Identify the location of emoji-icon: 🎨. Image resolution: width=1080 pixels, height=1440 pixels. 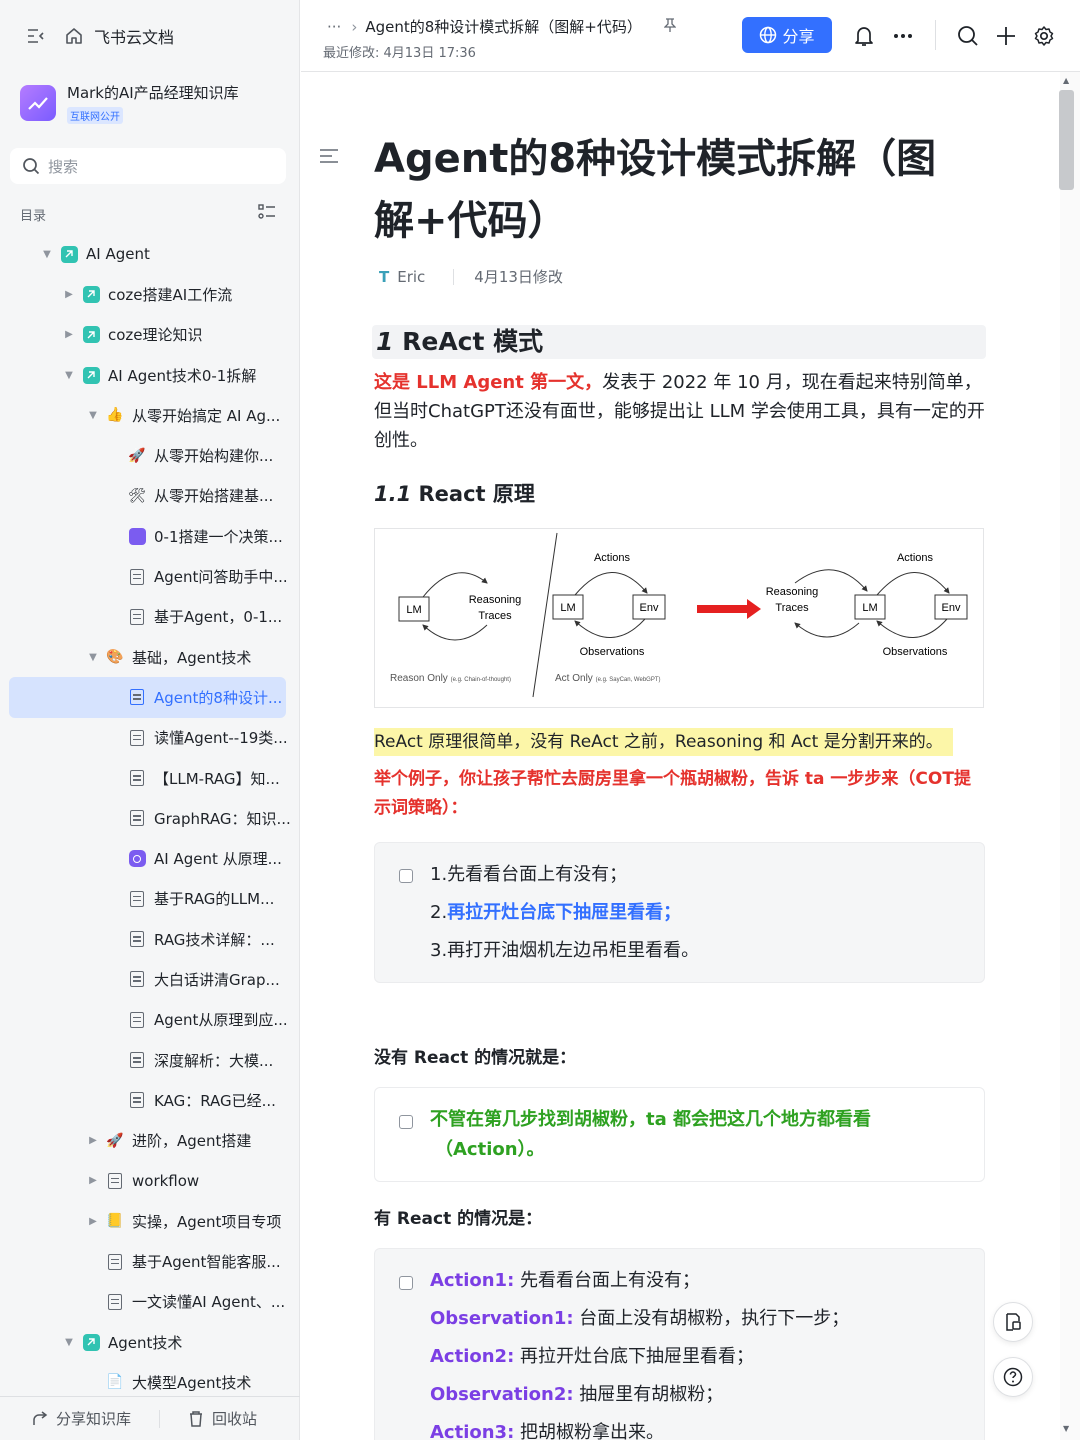
(115, 657).